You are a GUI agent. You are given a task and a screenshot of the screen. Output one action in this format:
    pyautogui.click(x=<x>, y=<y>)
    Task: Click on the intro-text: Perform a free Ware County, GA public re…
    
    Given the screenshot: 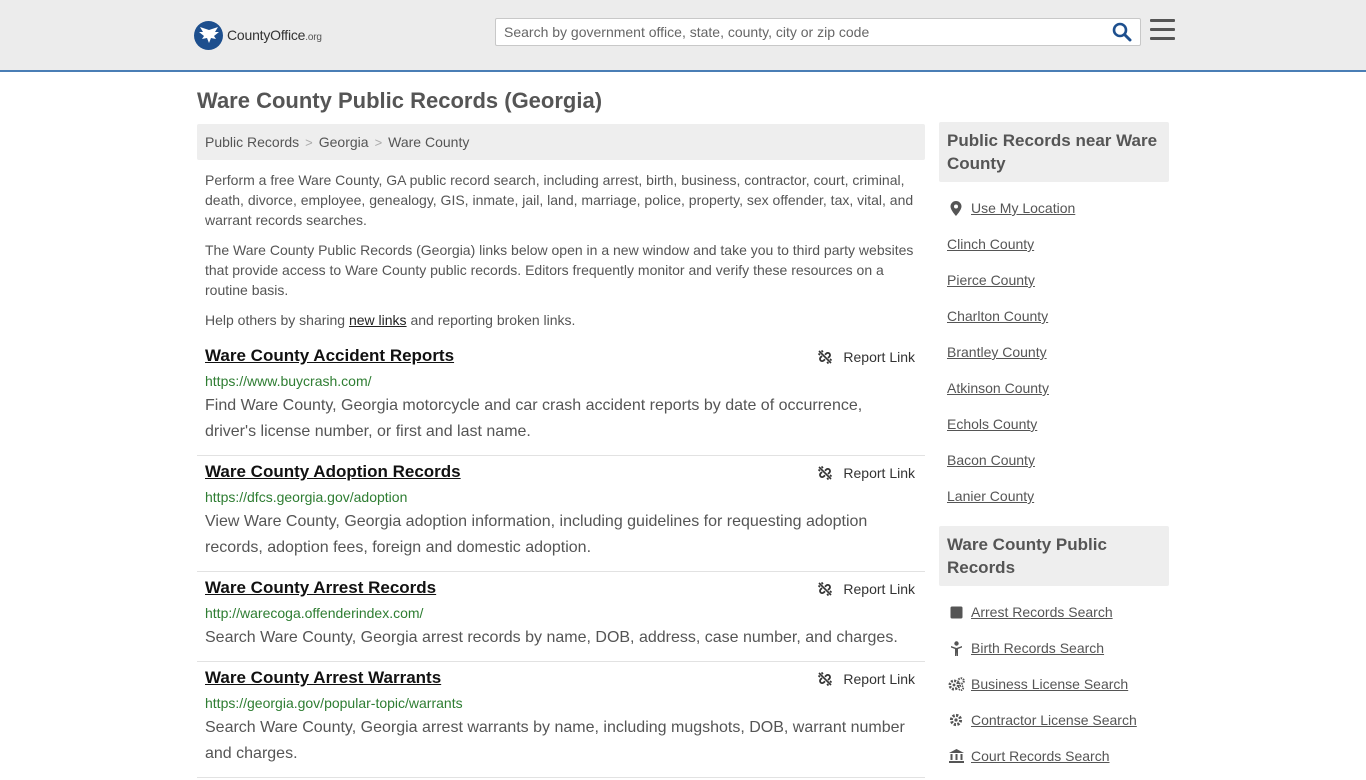 What is the action you would take?
    pyautogui.click(x=561, y=250)
    